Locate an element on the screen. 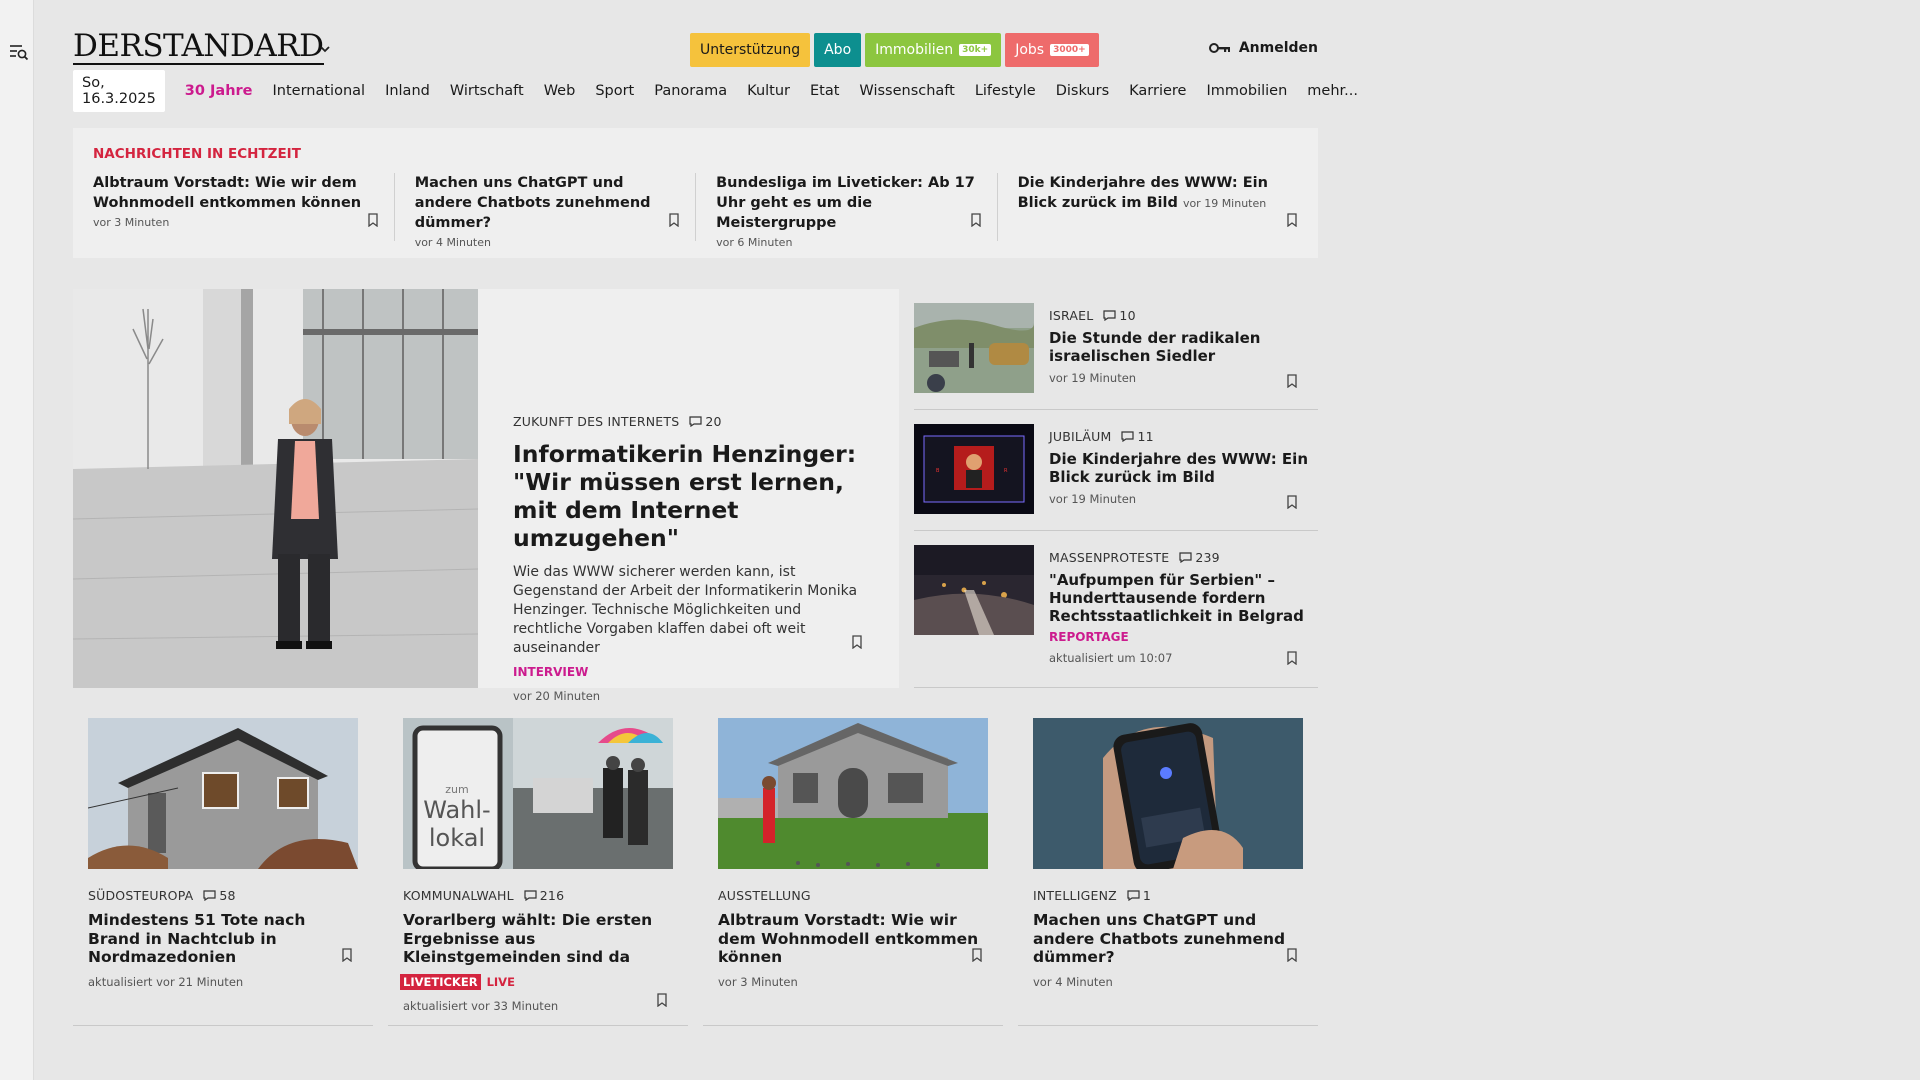 The height and width of the screenshot is (1080, 1920). comments-number: 1 is located at coordinates (1147, 895).